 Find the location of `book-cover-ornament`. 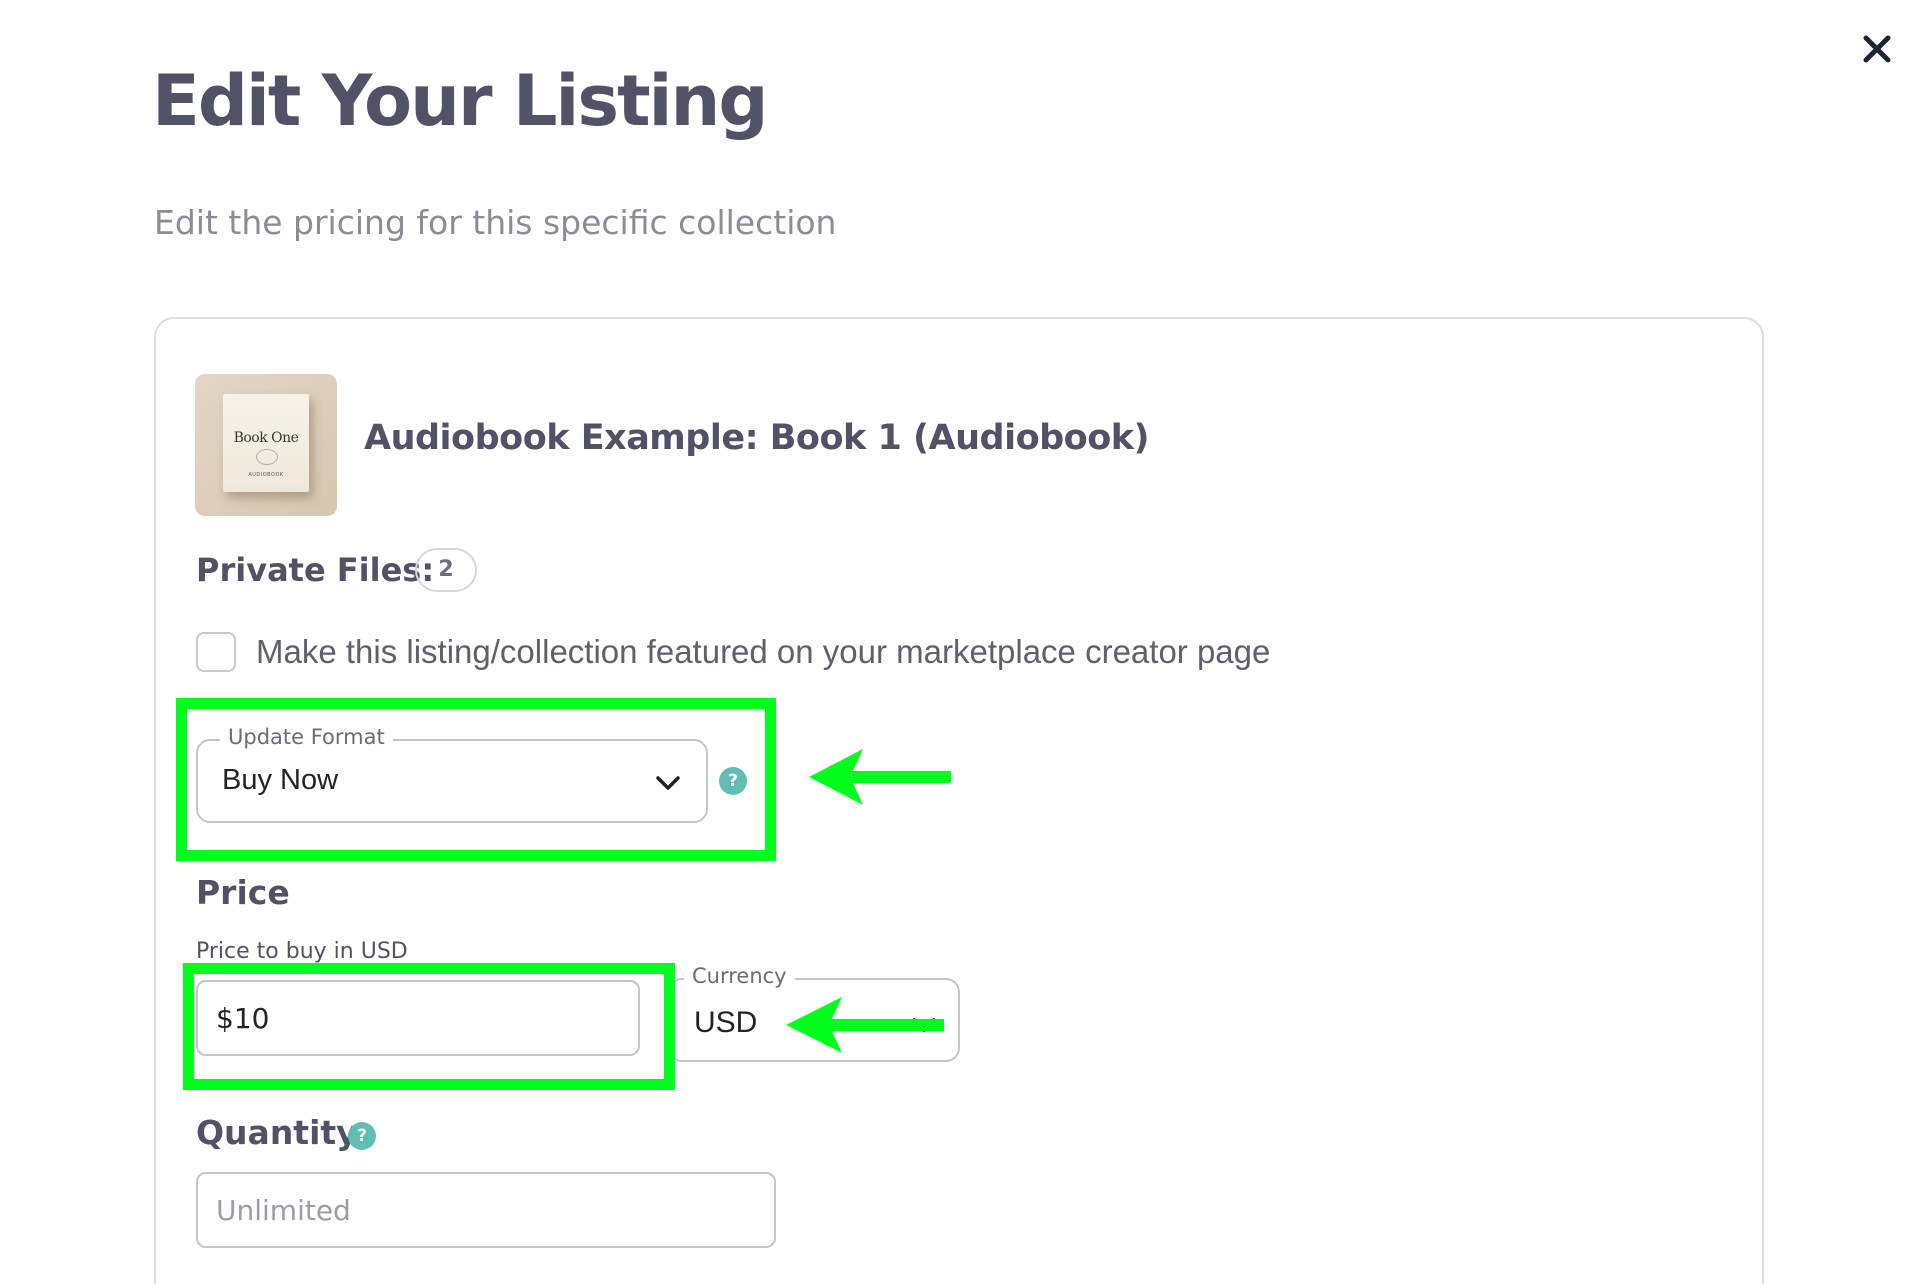

book-cover-ornament is located at coordinates (267, 457).